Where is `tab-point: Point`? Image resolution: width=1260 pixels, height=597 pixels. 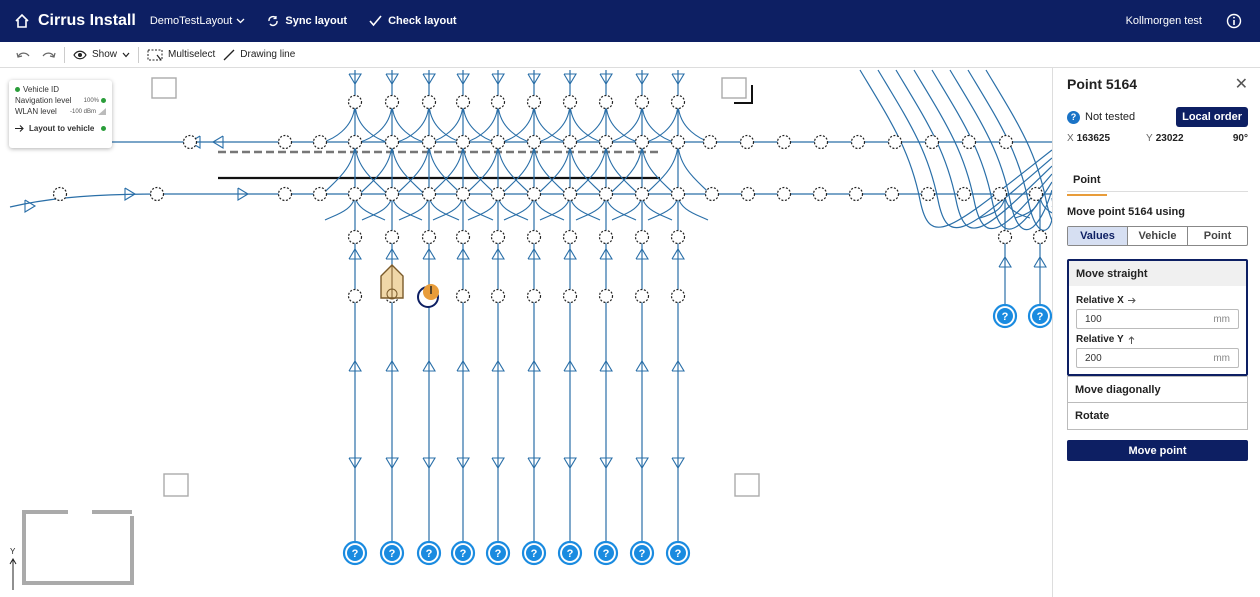
tab-point: Point is located at coordinates (1087, 185).